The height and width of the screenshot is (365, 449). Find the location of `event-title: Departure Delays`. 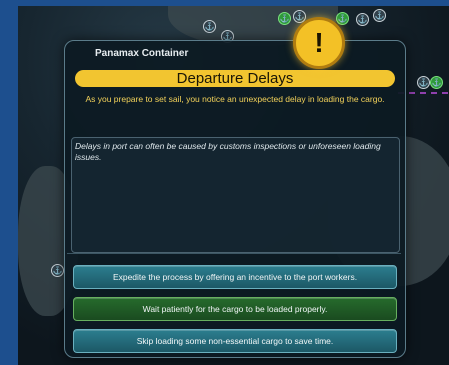

event-title: Departure Delays is located at coordinates (235, 78).